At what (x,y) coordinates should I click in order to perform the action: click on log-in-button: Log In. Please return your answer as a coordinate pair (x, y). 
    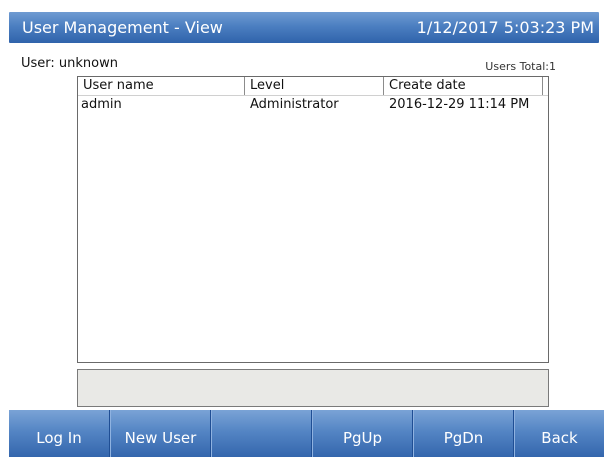
    Looking at the image, I should click on (59, 433).